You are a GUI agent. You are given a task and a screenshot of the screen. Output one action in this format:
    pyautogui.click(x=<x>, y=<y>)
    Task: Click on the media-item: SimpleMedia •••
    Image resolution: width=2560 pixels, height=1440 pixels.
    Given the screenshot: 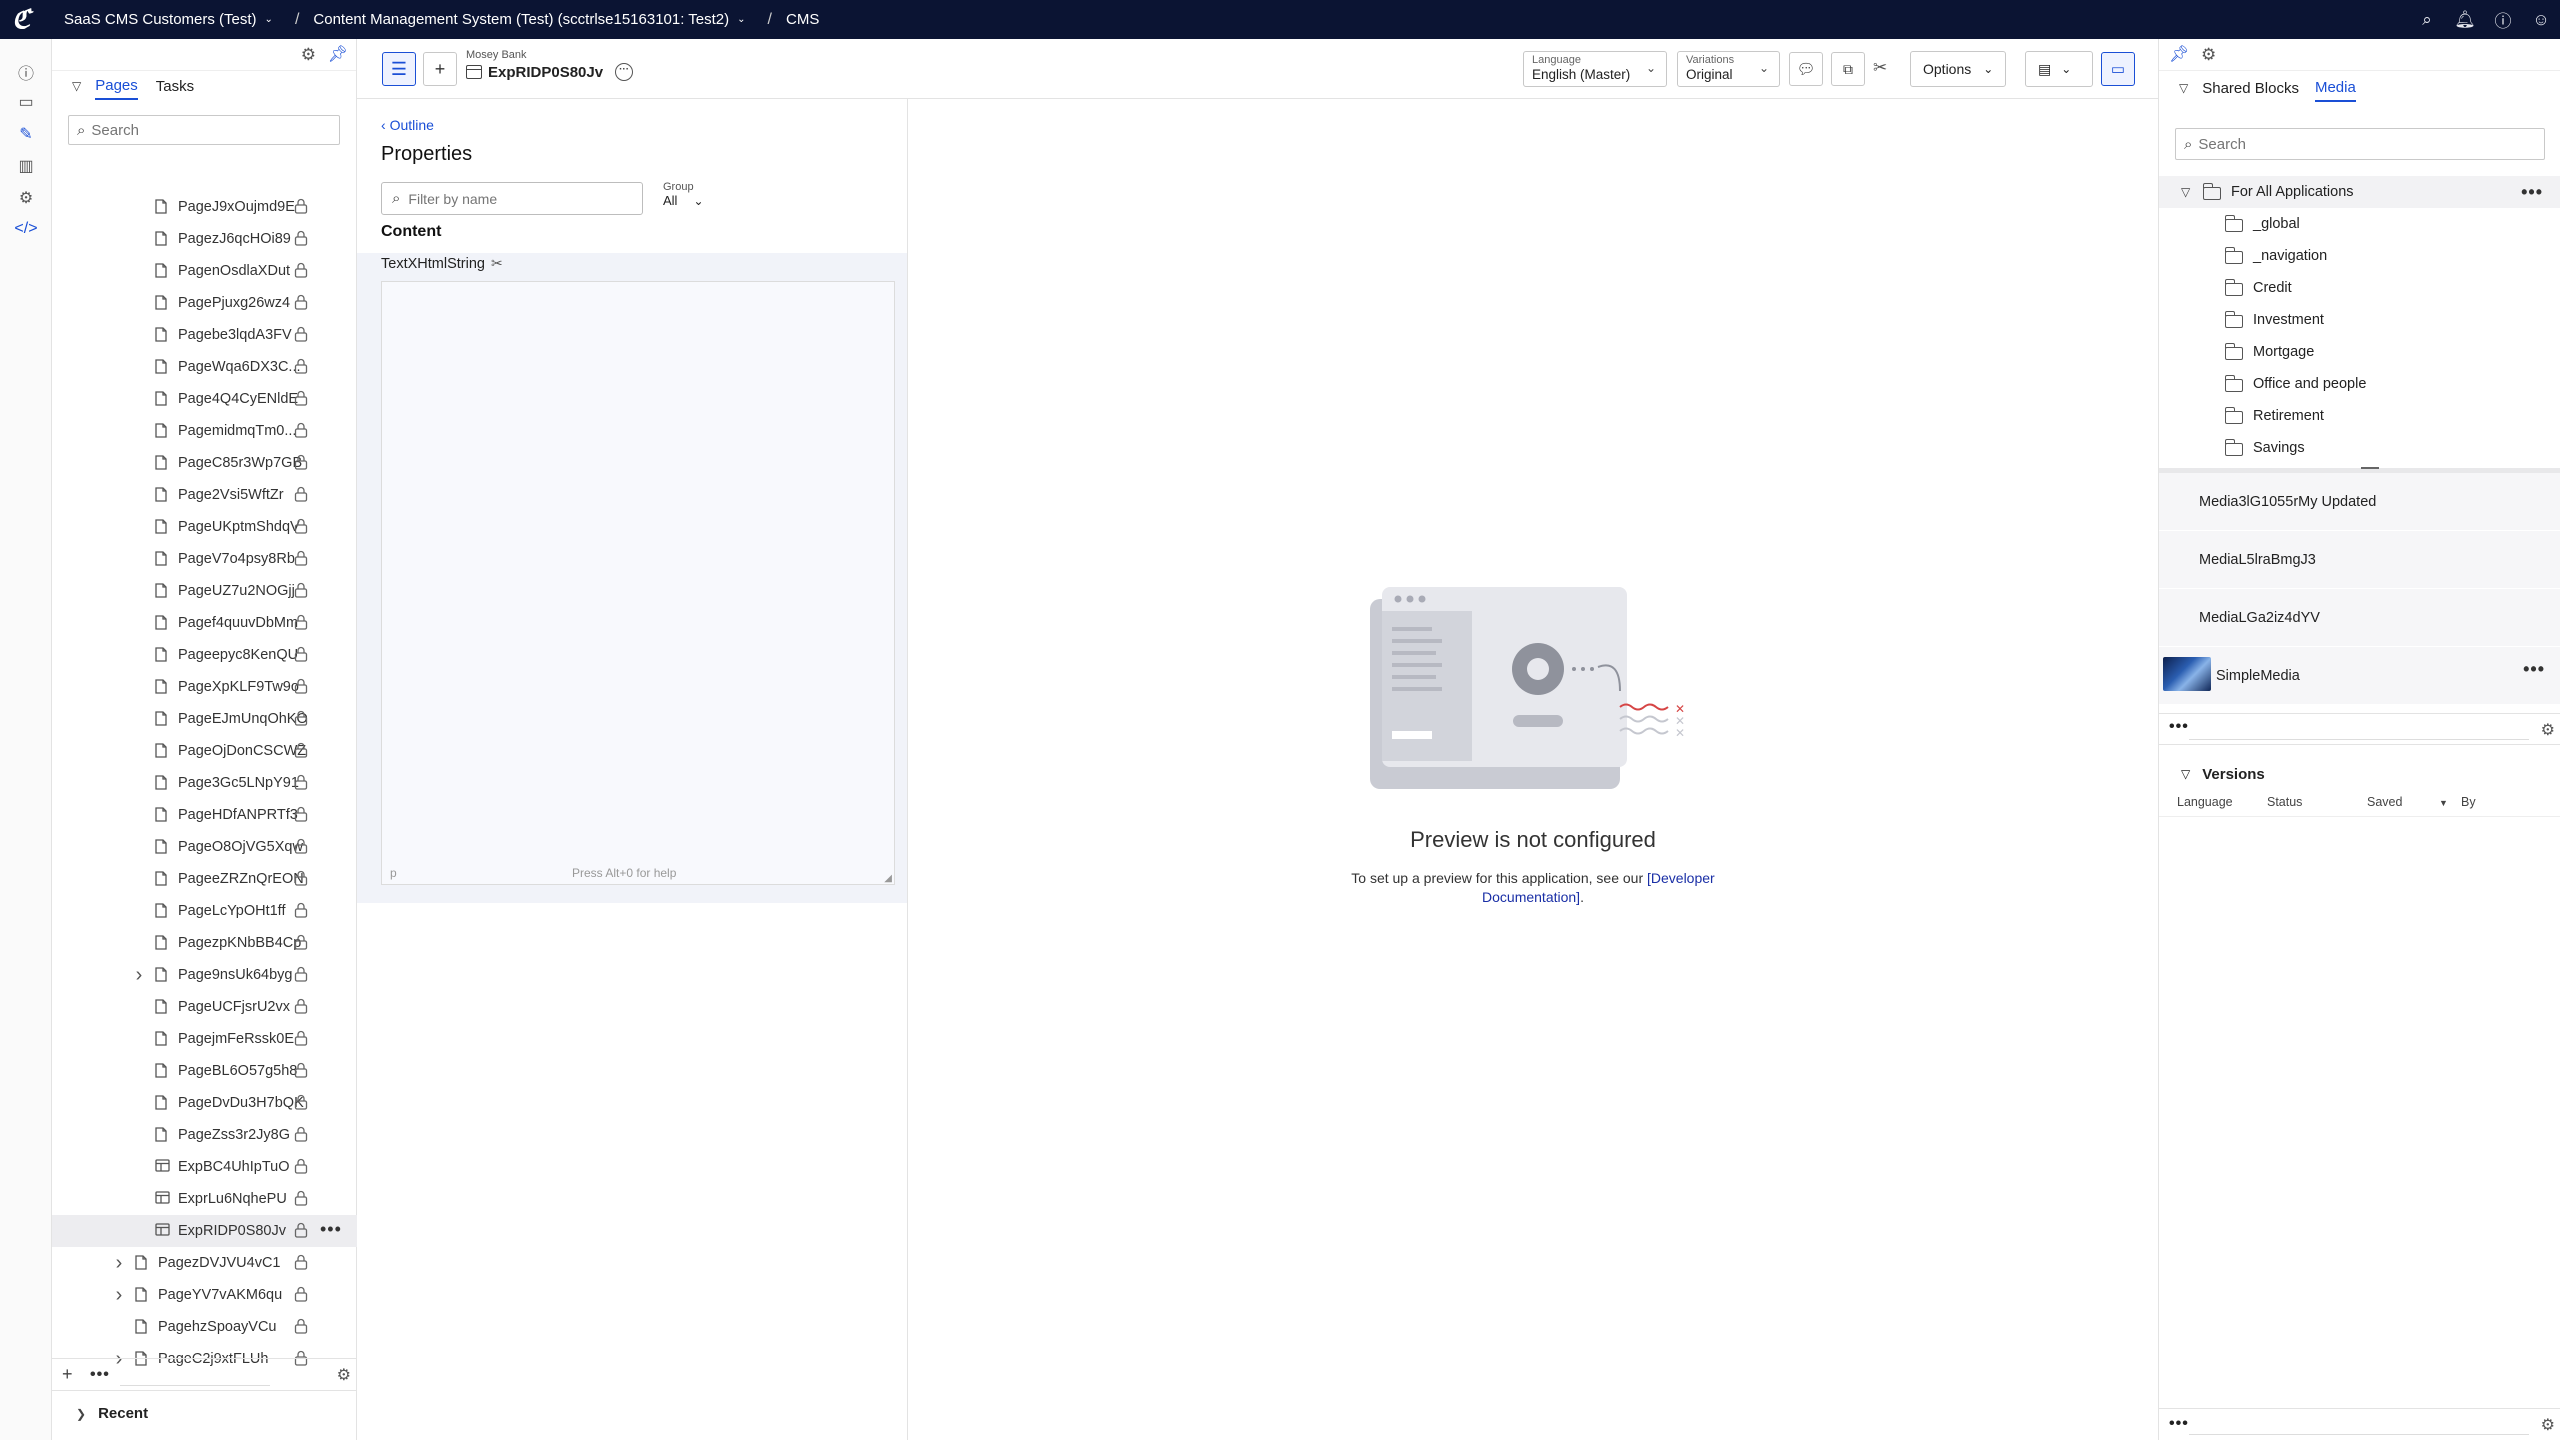 What is the action you would take?
    pyautogui.click(x=2359, y=676)
    